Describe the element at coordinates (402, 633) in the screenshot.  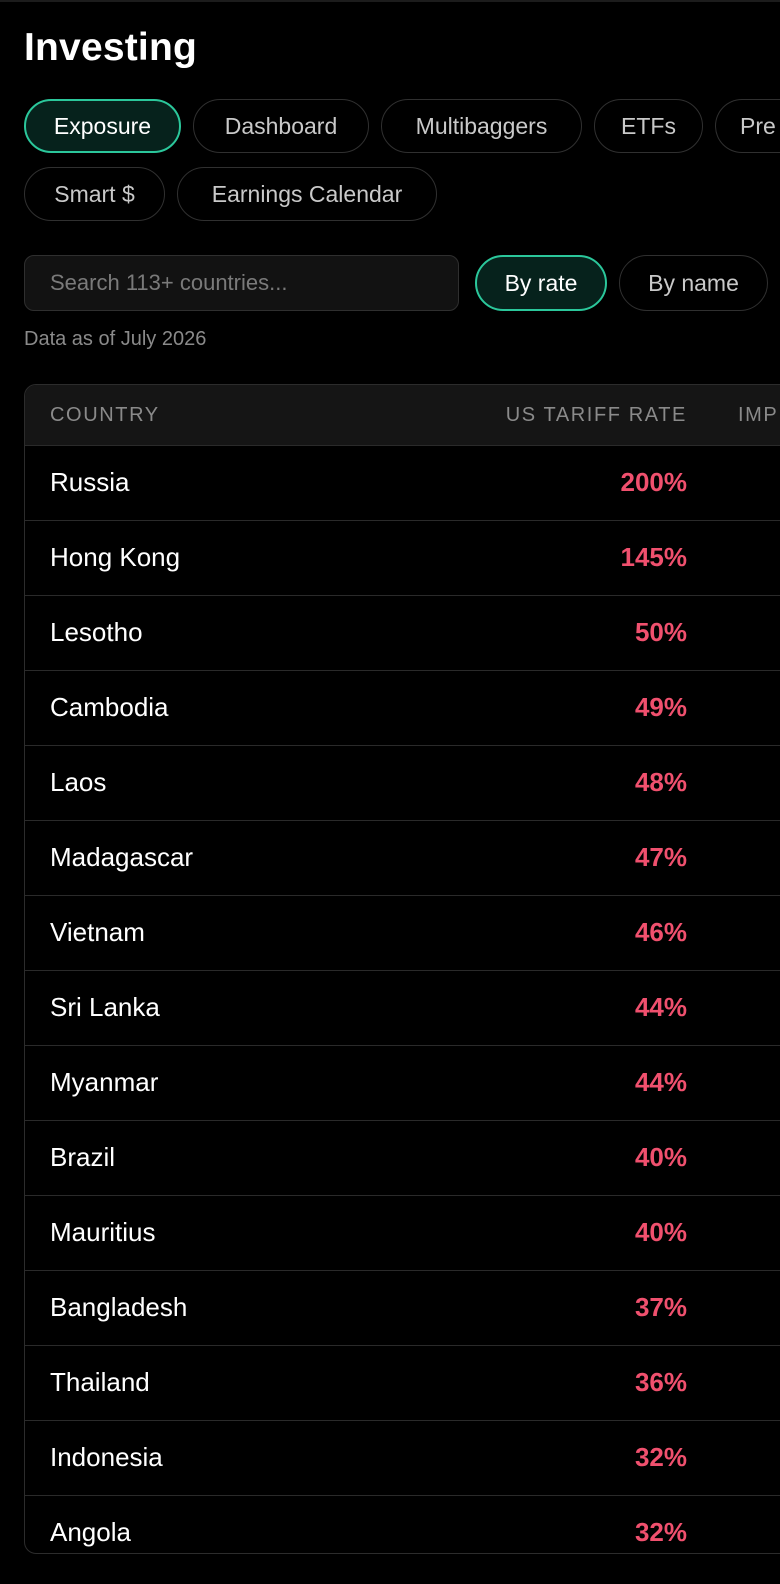
I see `table-row: Lesotho 50%` at that location.